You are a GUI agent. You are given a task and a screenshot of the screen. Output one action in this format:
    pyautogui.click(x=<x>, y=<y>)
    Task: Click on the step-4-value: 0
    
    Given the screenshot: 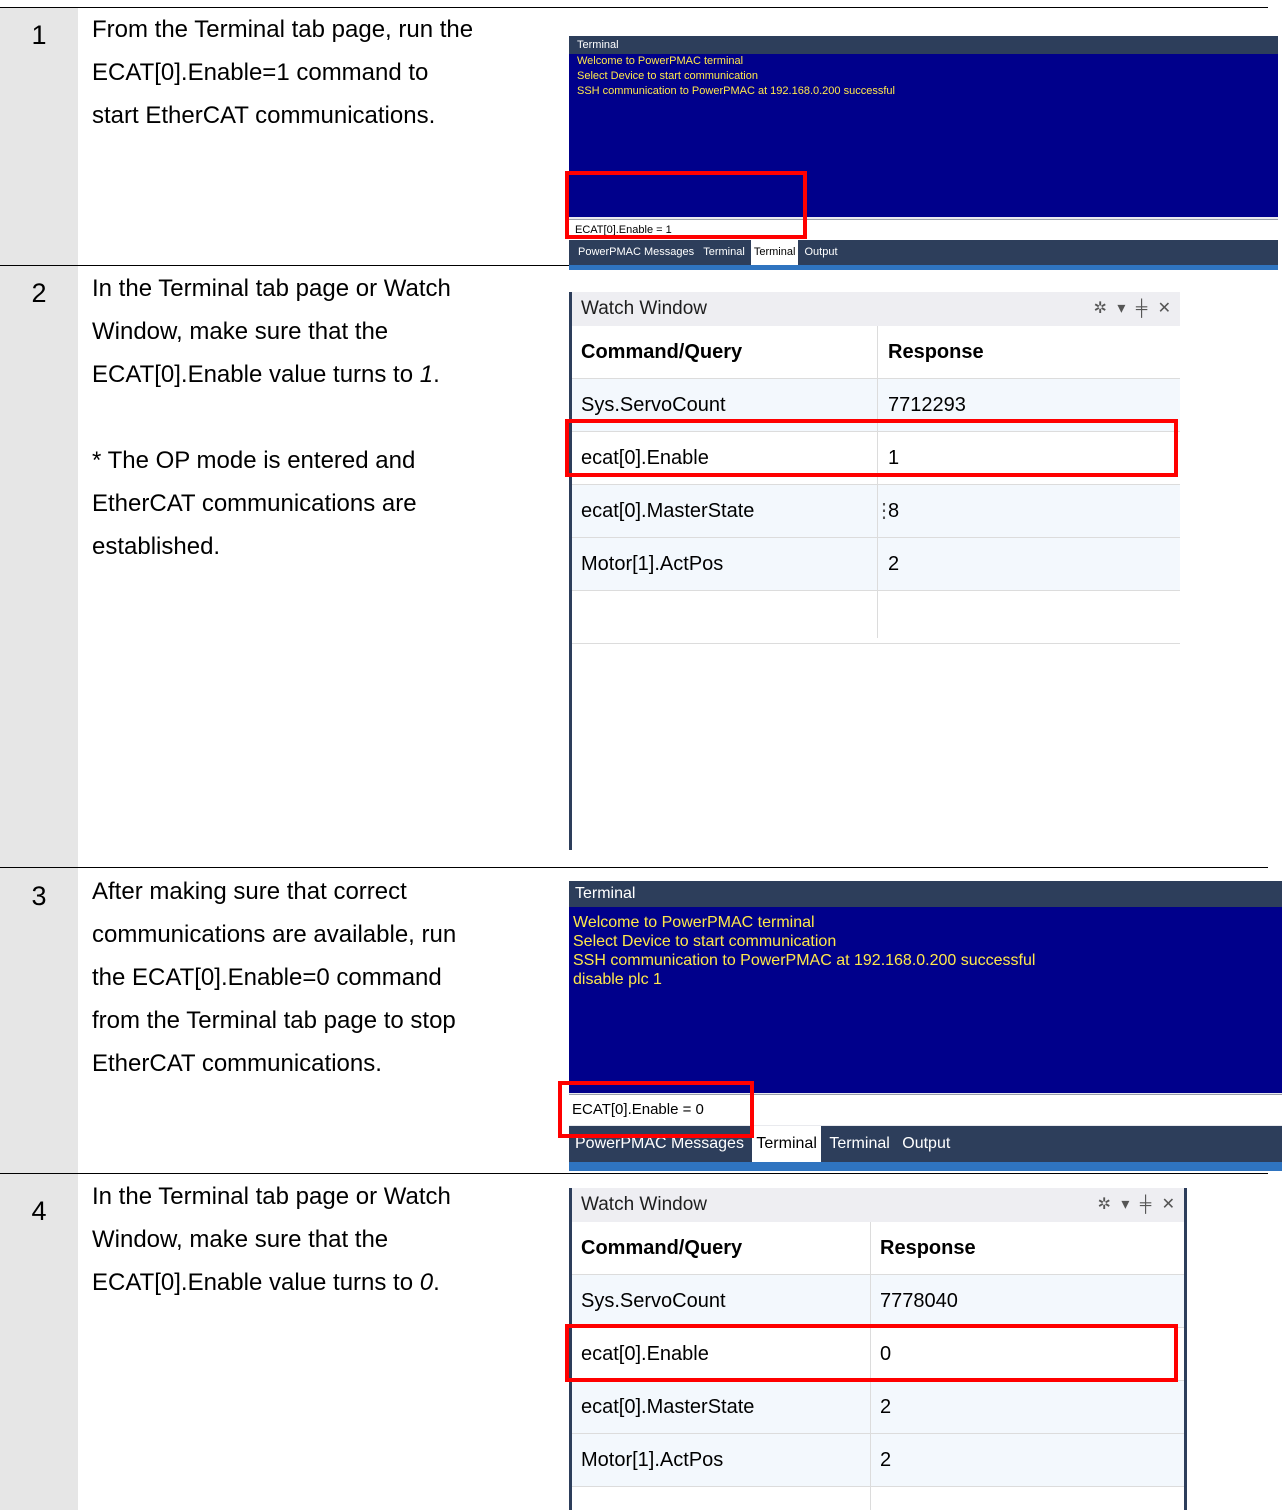 What is the action you would take?
    pyautogui.click(x=426, y=1282)
    